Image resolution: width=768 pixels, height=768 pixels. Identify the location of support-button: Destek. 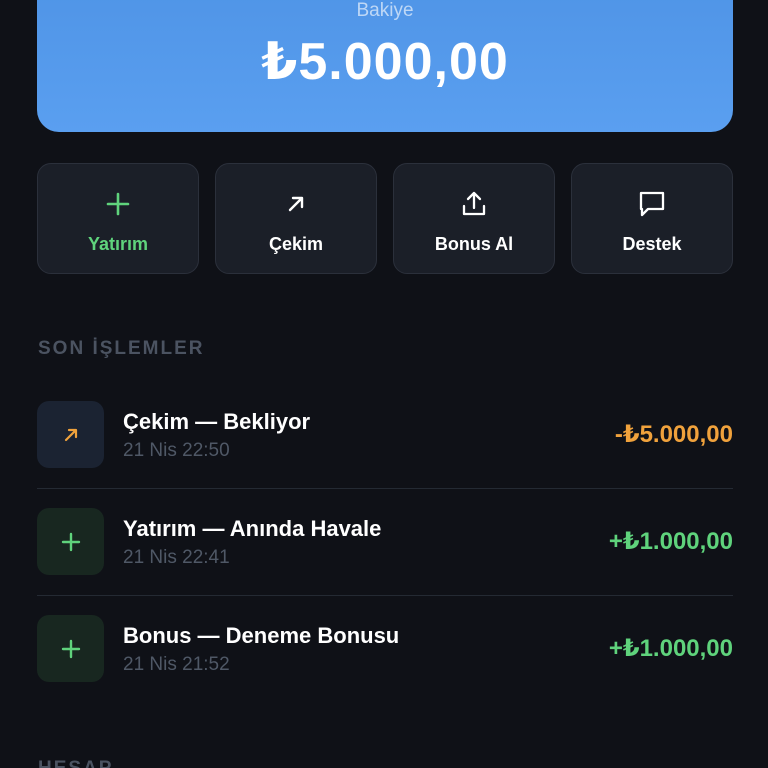
(652, 218).